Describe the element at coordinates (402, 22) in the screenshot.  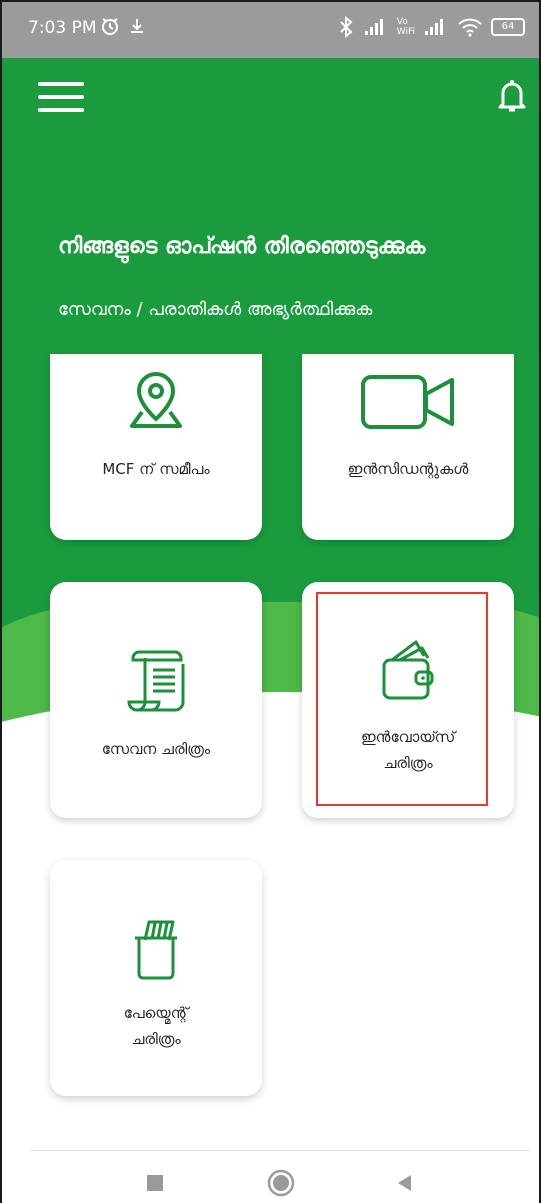
I see `volte-top-text: Vo` at that location.